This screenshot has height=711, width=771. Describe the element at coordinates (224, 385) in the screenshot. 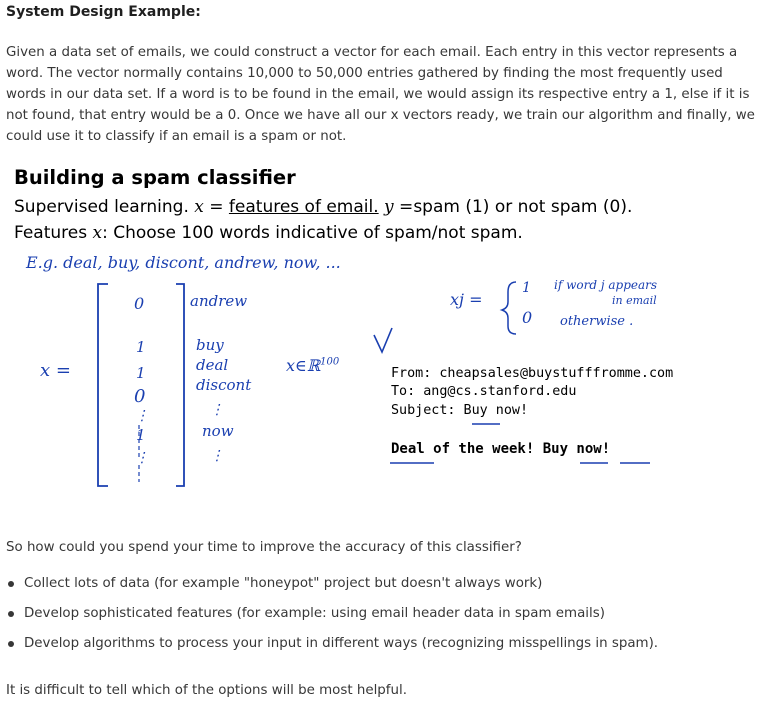

I see `vector-word-discont: discont` at that location.